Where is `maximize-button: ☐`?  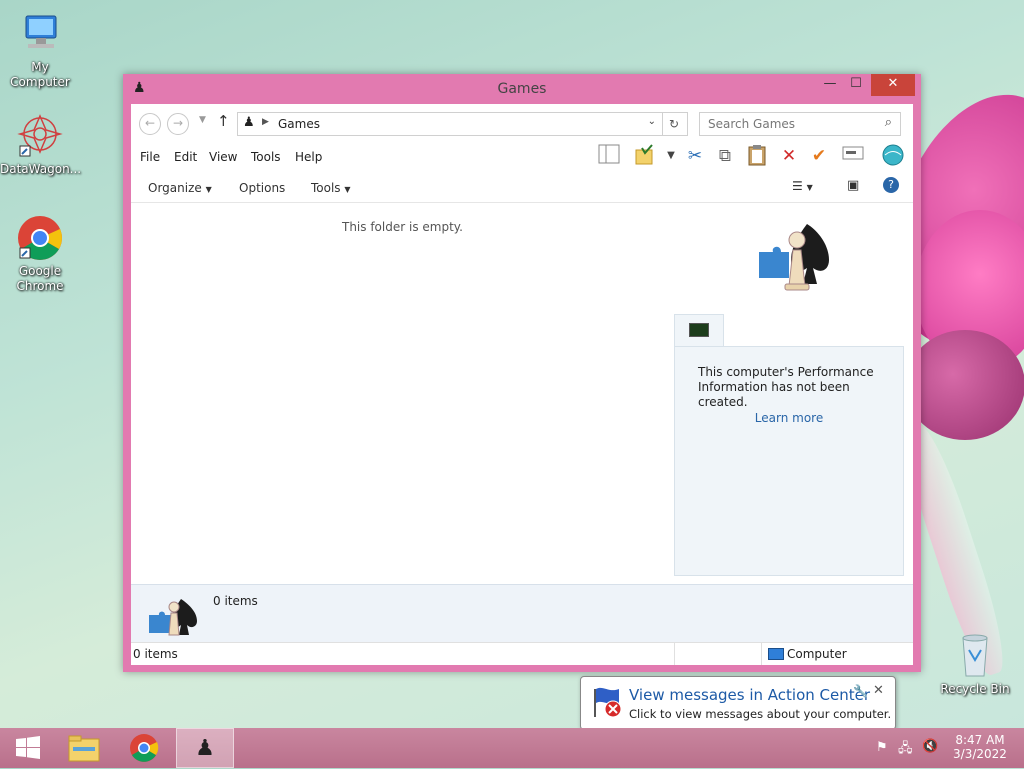 maximize-button: ☐ is located at coordinates (856, 85).